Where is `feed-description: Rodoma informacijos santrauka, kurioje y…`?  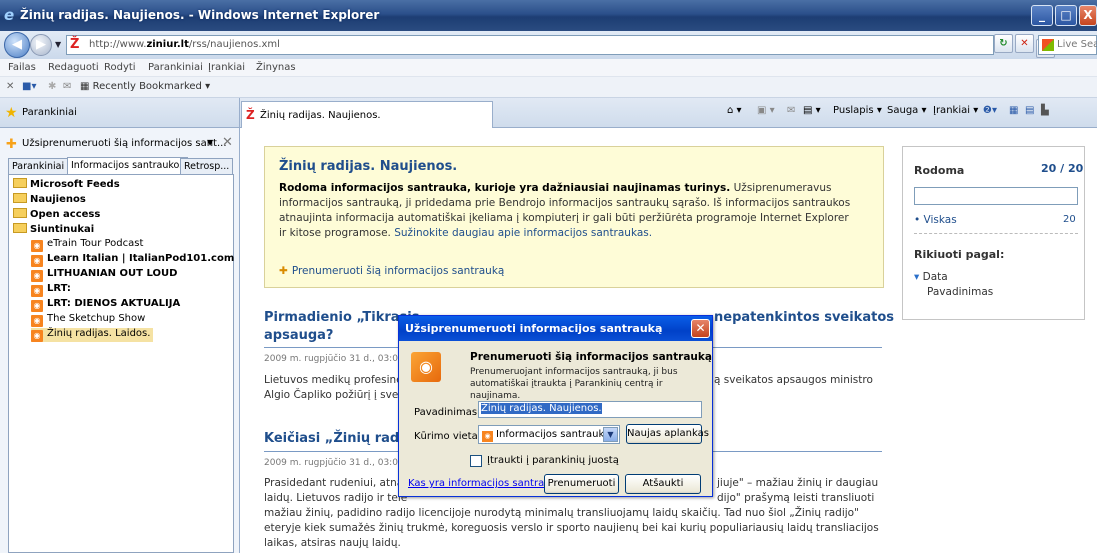 feed-description: Rodoma informacijos santrauka, kurioje y… is located at coordinates (565, 210).